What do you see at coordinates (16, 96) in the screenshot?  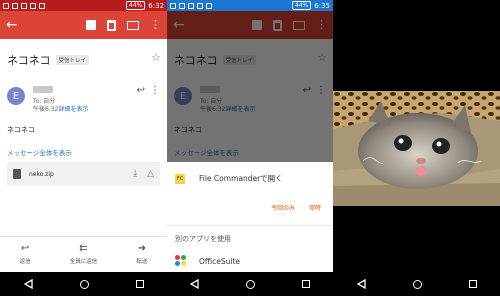 I see `sender-avatar: E` at bounding box center [16, 96].